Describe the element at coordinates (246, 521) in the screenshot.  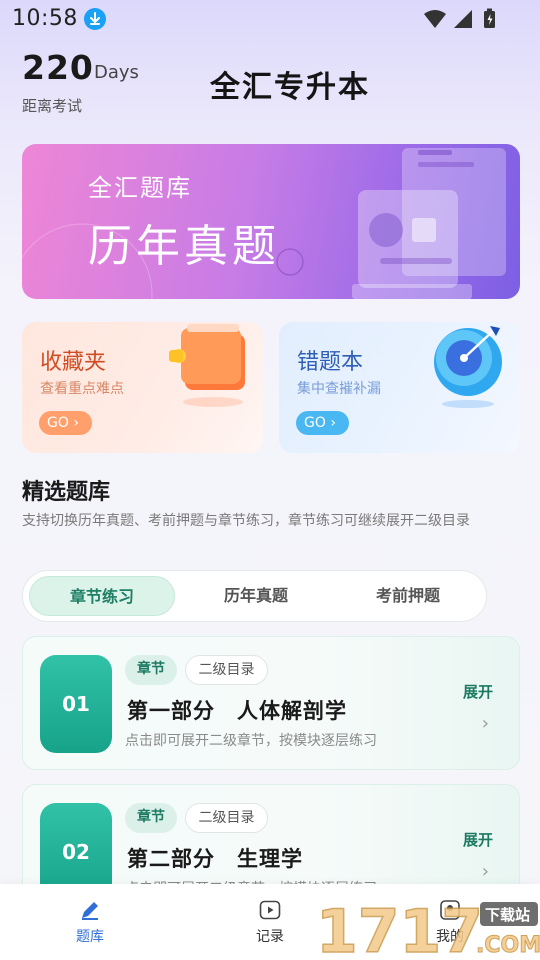
I see `section-desc: 支持切换历年真题、考前押题与章节练习，章节练习可继续展开二级目录` at that location.